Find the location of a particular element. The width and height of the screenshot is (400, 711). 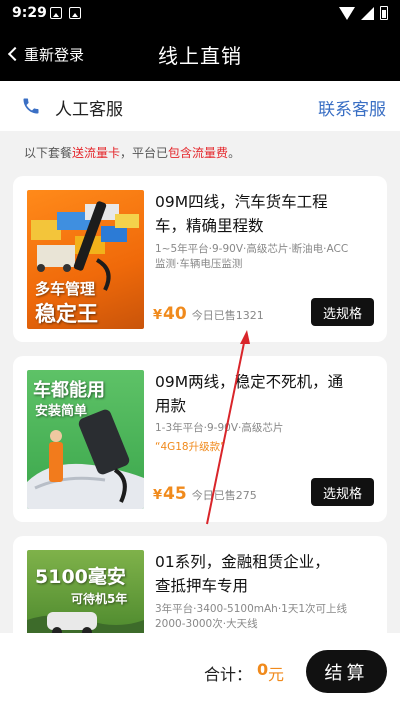

customer-service-bar: 人工客服 联系客服 is located at coordinates (200, 106).